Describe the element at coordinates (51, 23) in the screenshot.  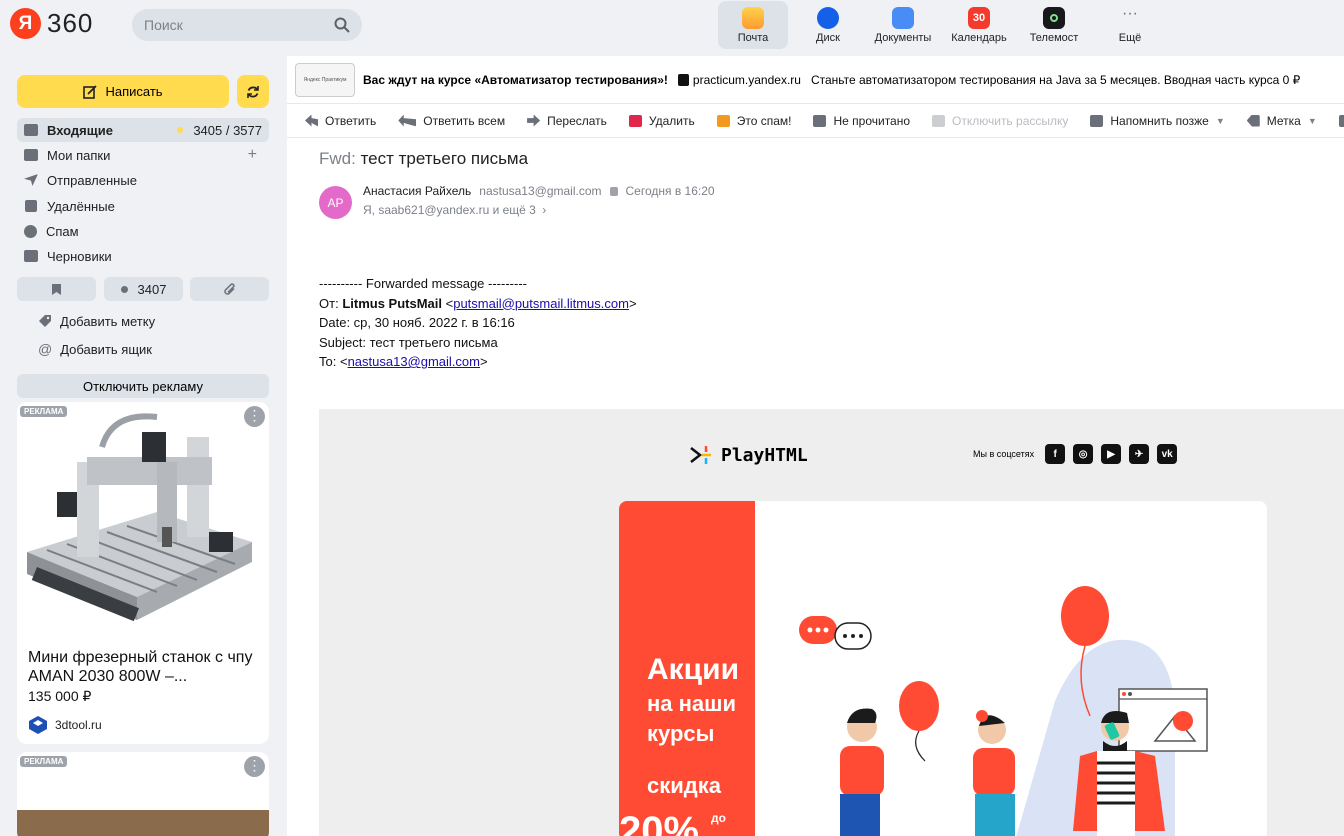
I see `yandex-360-logo: Я 360` at that location.